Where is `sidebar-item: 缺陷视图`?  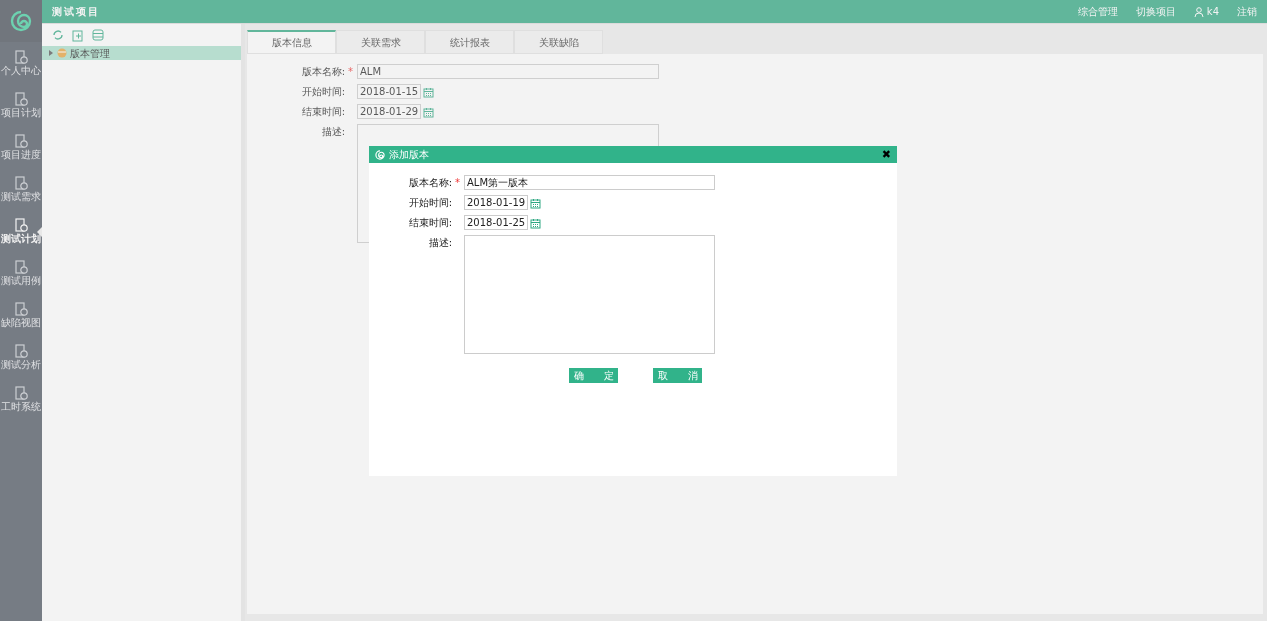
sidebar-item: 缺陷视图 is located at coordinates (21, 315).